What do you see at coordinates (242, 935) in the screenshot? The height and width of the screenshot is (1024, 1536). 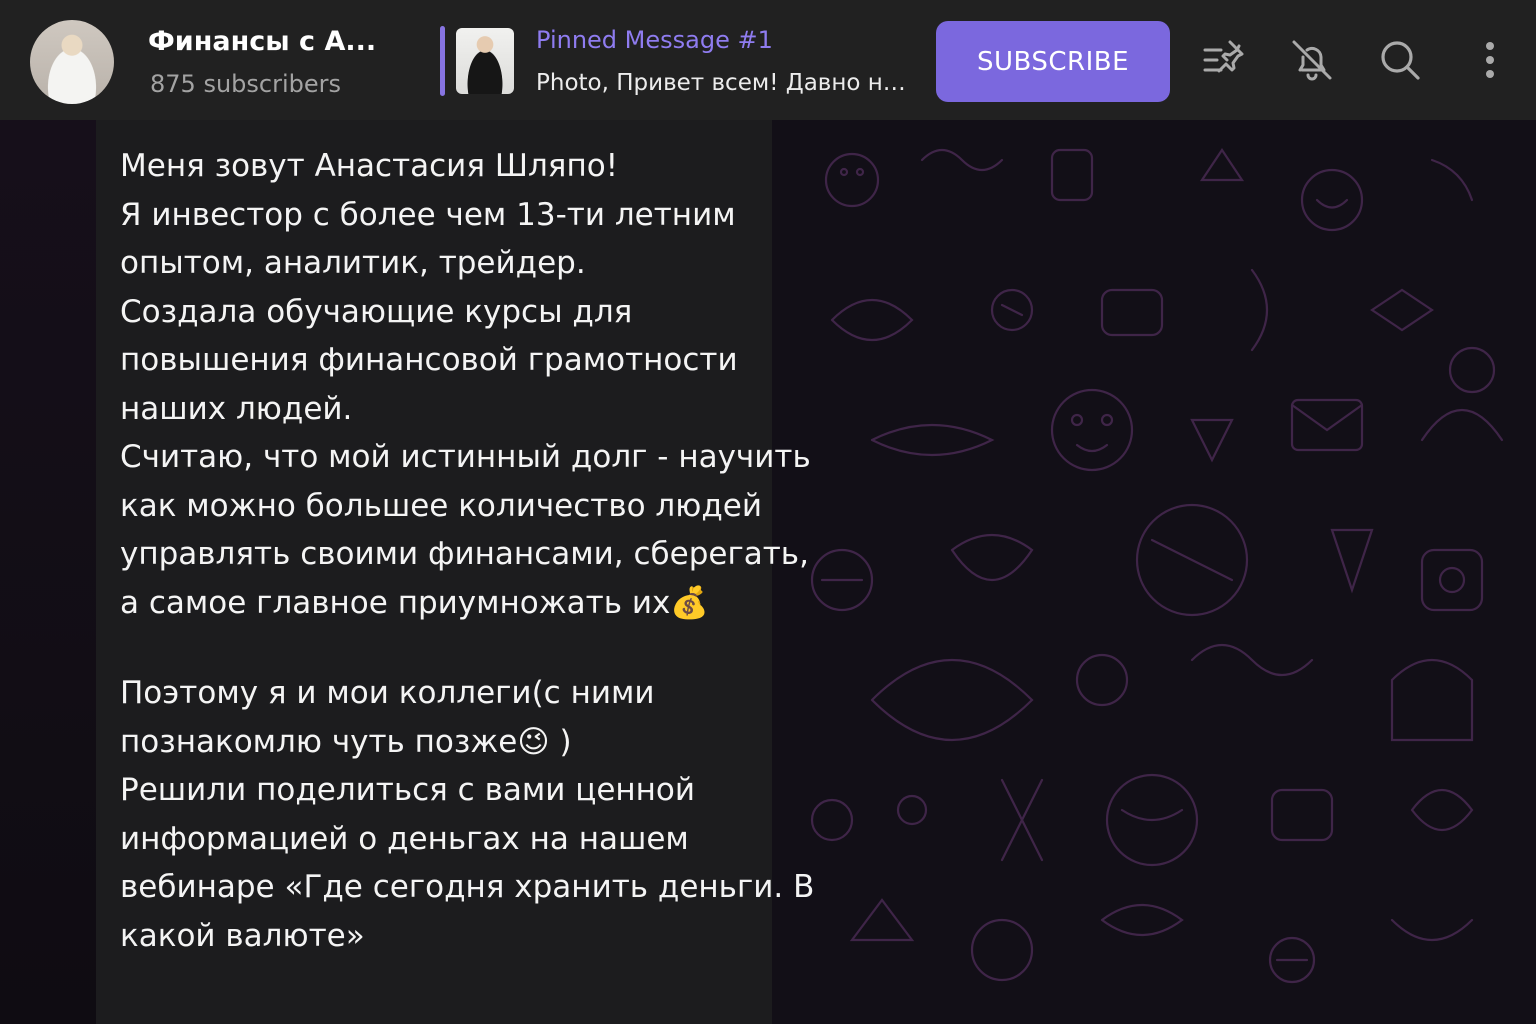 I see `message-line: какой валюте»` at bounding box center [242, 935].